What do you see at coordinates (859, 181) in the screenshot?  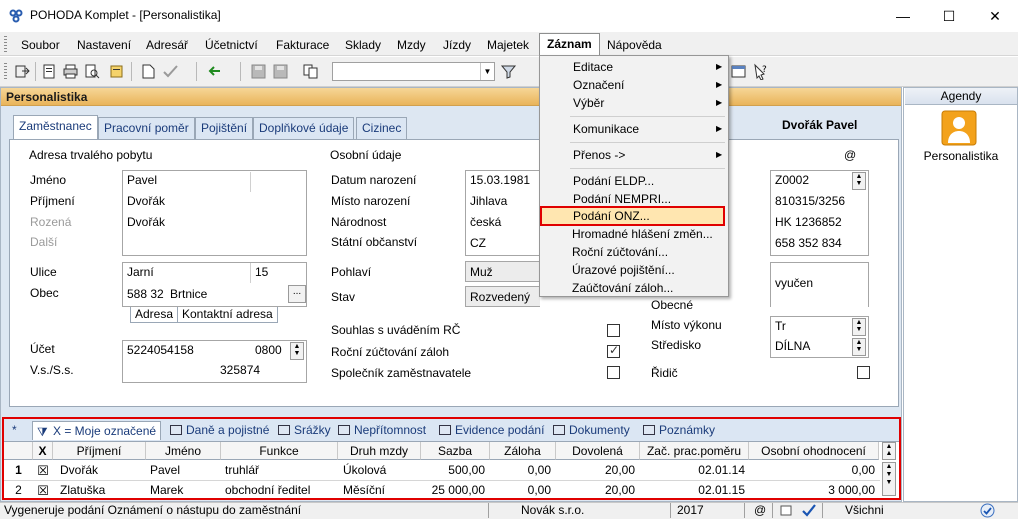 I see `osobni-cislo-spinner: ▲ ▼` at bounding box center [859, 181].